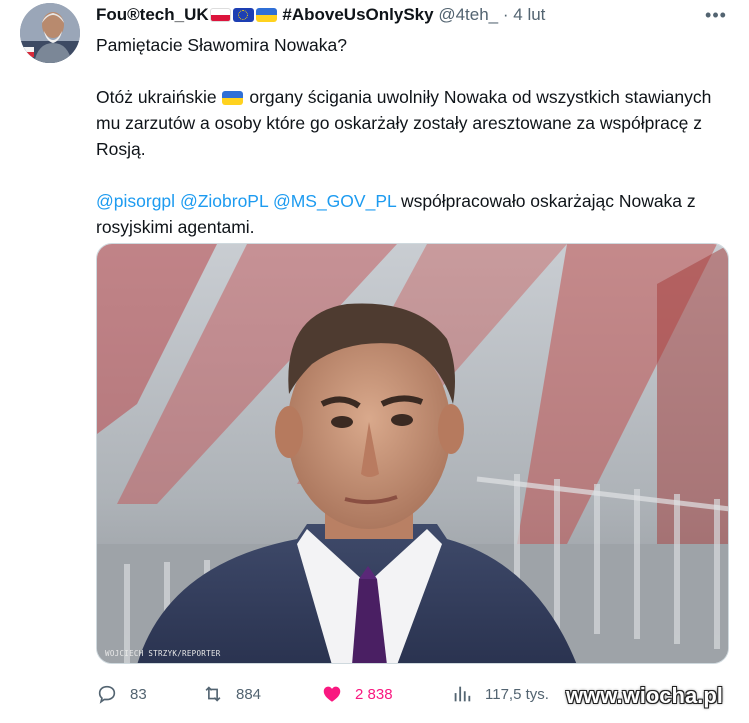 The image size is (749, 723). What do you see at coordinates (121, 694) in the screenshot?
I see `reply-button: 83` at bounding box center [121, 694].